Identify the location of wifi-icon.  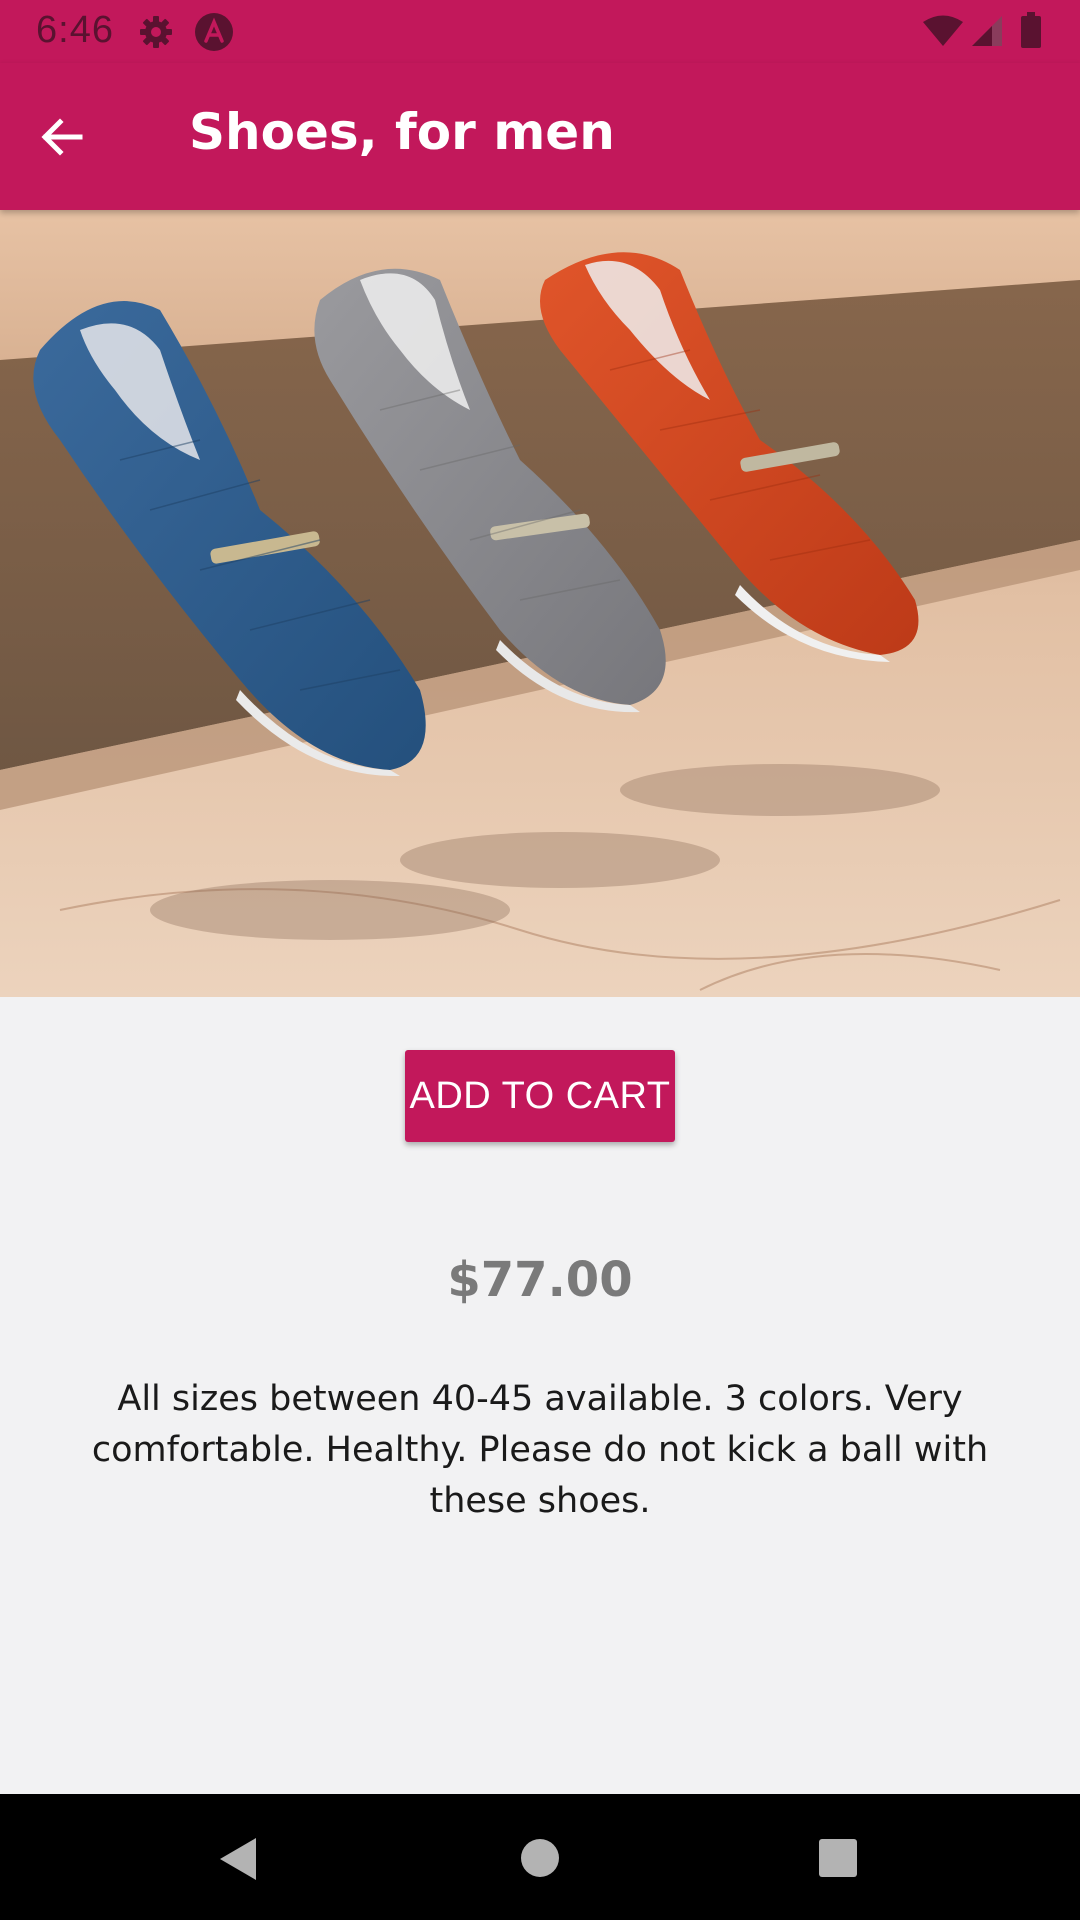
(943, 31).